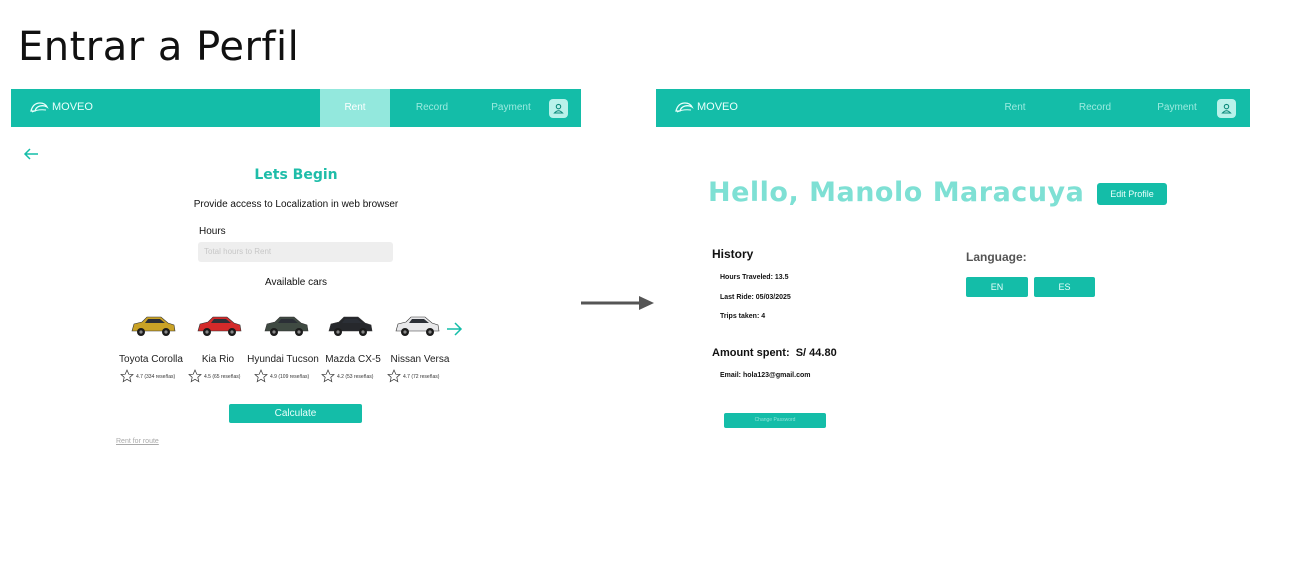  What do you see at coordinates (295, 413) in the screenshot?
I see `calculate-button: Calculate` at bounding box center [295, 413].